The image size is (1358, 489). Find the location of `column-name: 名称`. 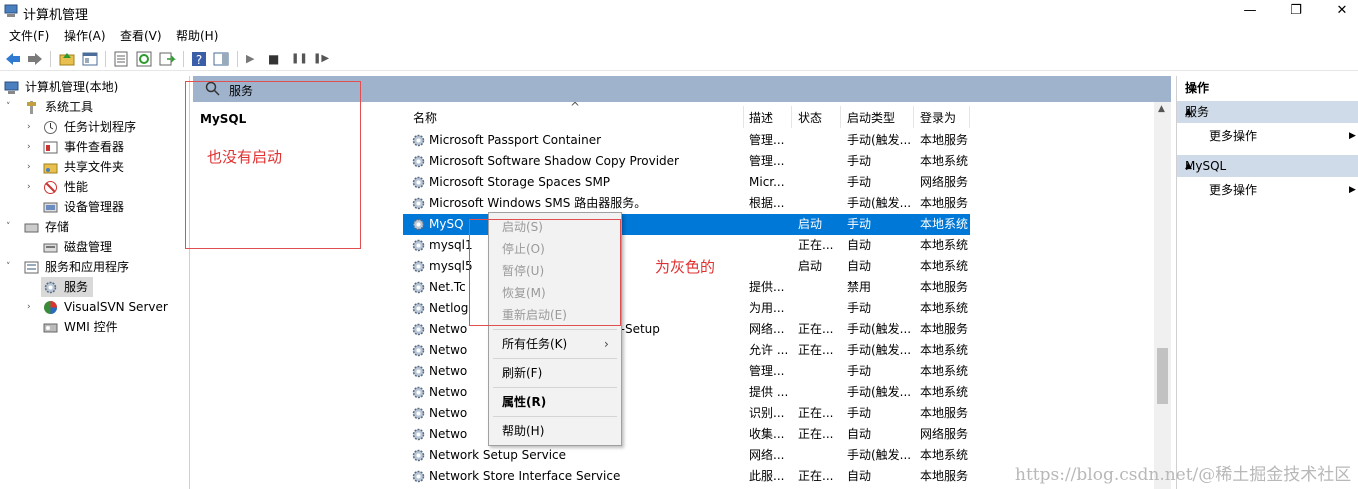

column-name: 名称 is located at coordinates (425, 117).